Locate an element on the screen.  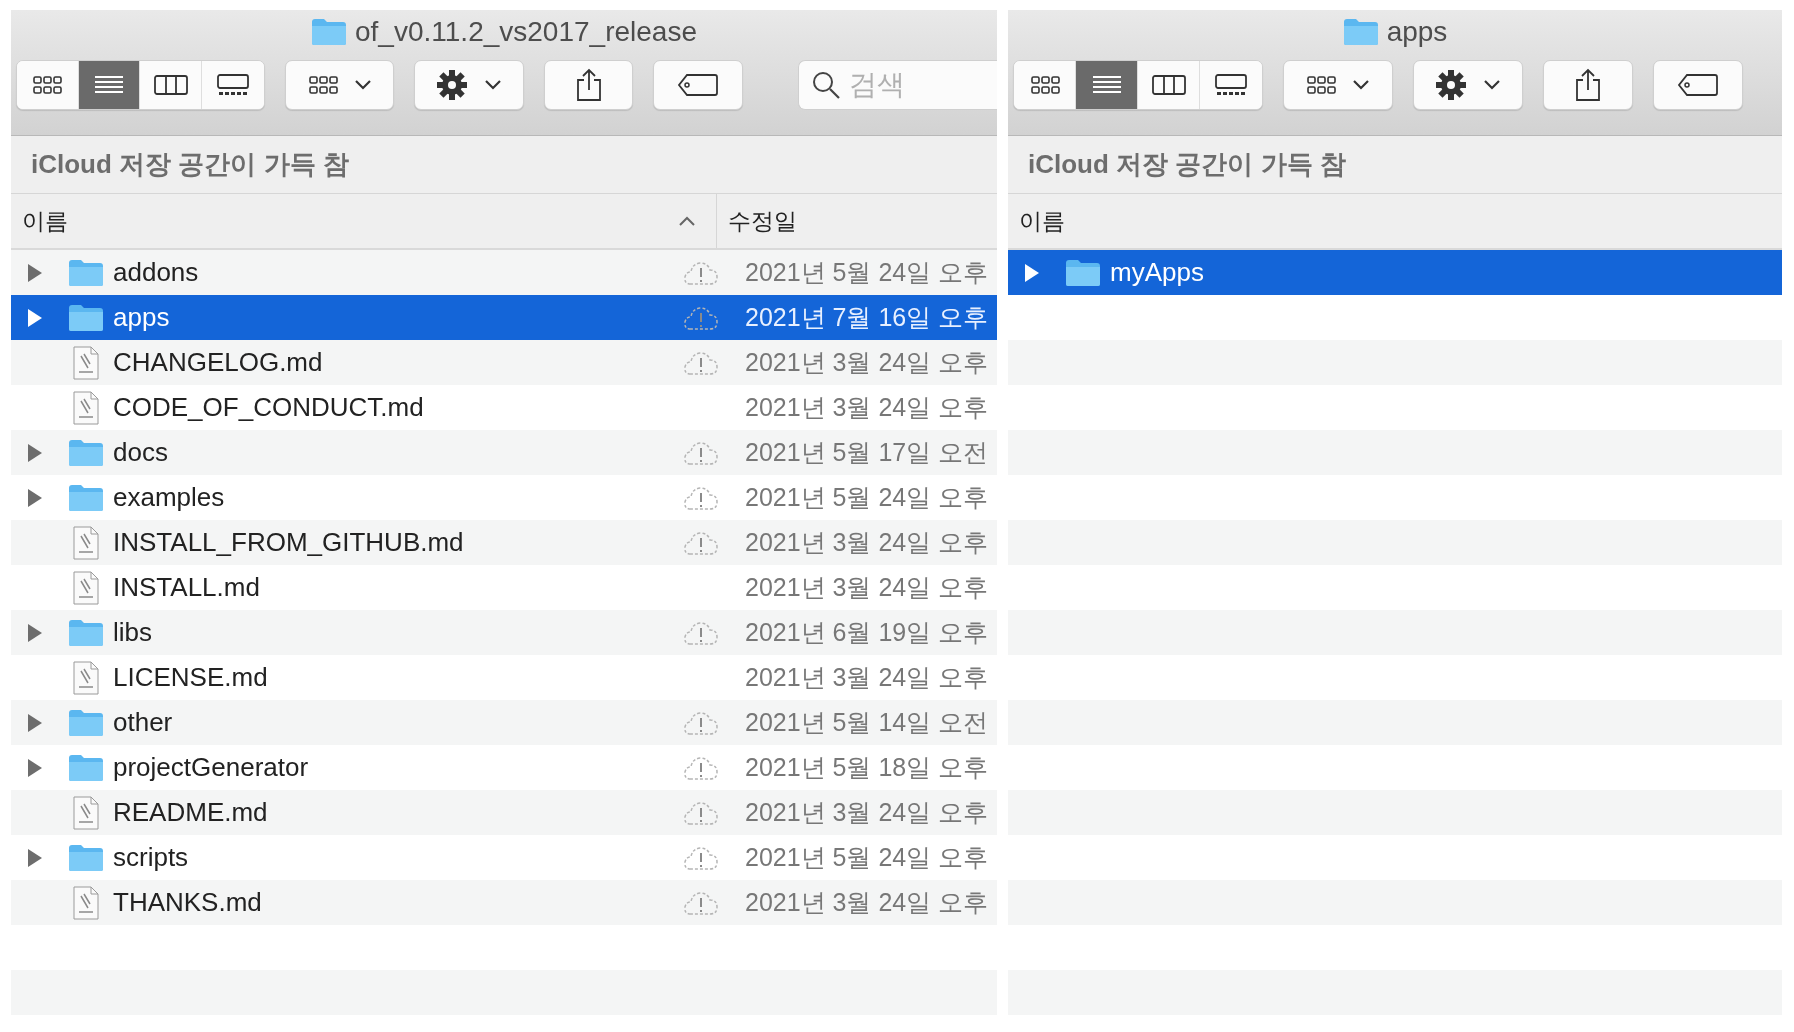
file-row: addons 2021년 5월 24일 오후 is located at coordinates (504, 272).